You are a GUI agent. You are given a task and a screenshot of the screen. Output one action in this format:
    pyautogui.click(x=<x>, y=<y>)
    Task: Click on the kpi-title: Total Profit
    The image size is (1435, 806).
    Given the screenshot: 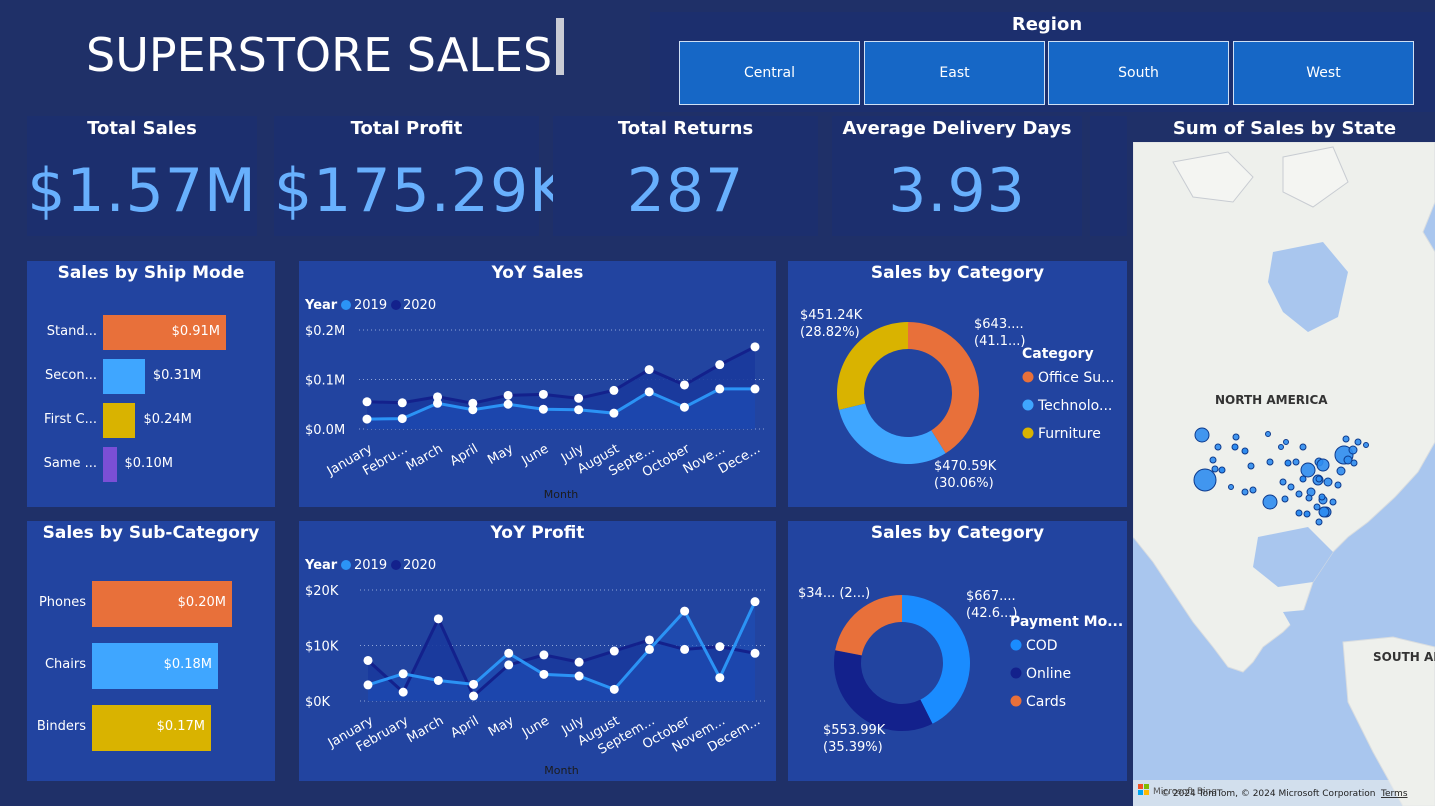 What is the action you would take?
    pyautogui.click(x=406, y=128)
    